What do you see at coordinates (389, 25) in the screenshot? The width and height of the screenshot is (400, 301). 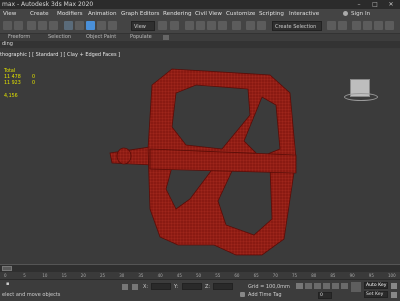 I see `render-frame-icon` at bounding box center [389, 25].